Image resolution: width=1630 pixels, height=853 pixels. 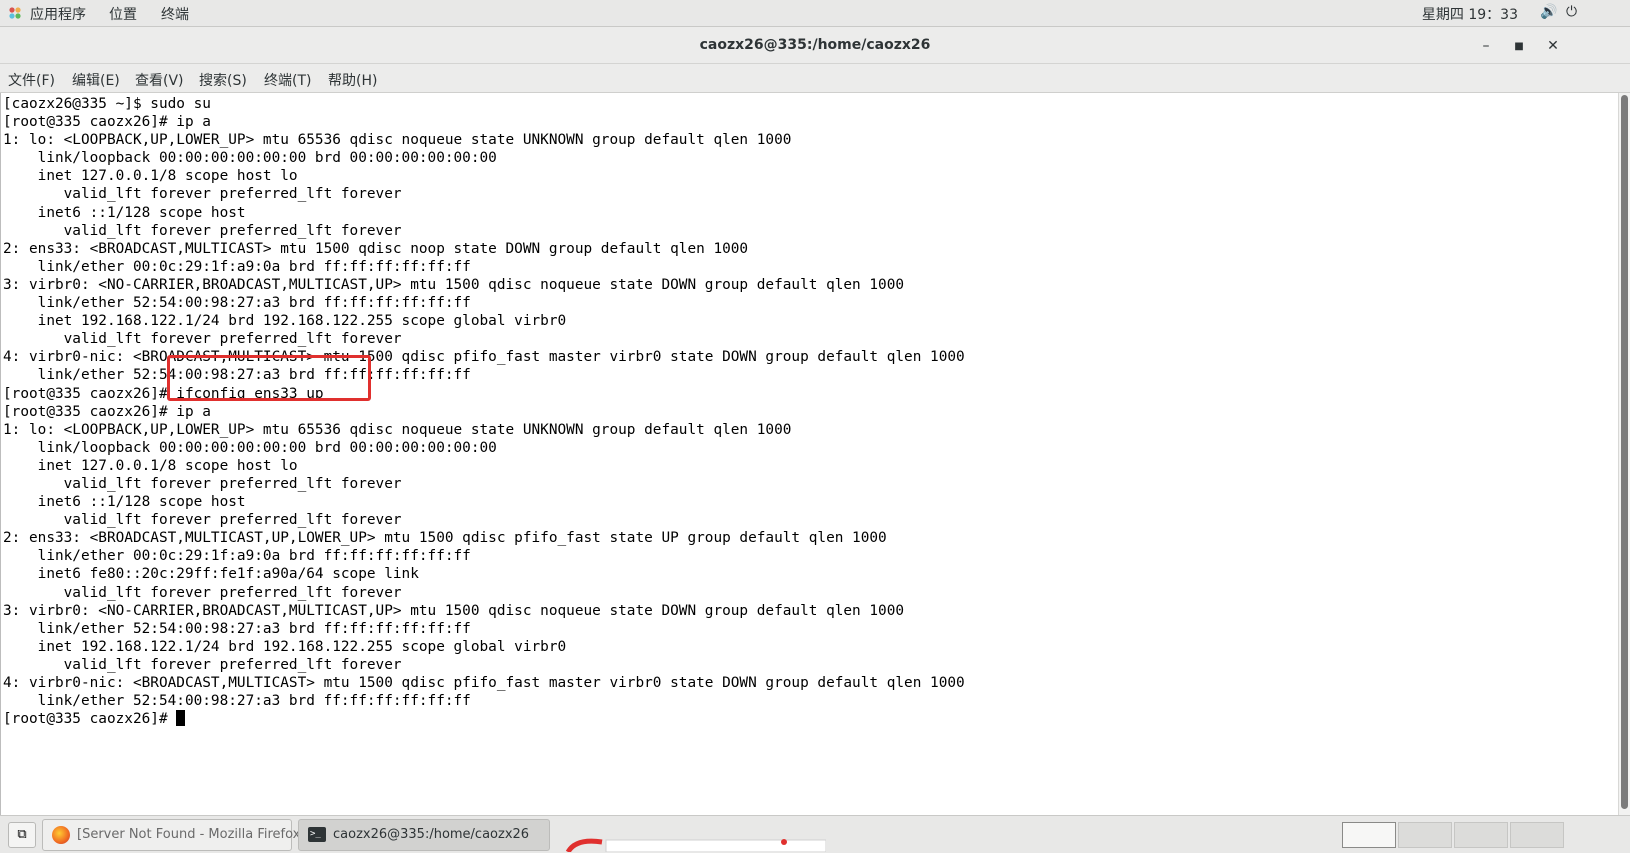 What do you see at coordinates (287, 80) in the screenshot?
I see `menu-terminal: 终端(T)` at bounding box center [287, 80].